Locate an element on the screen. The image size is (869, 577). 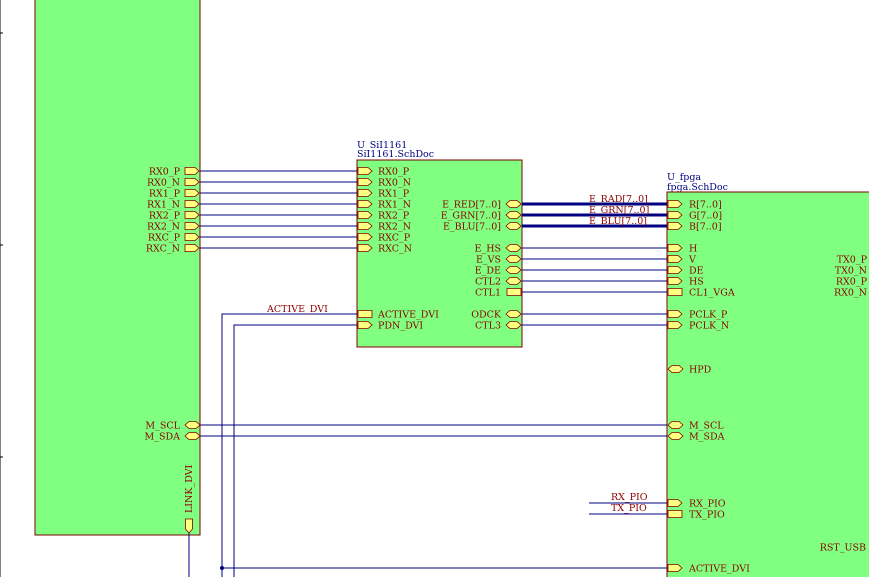
port-label: PDN_DVI is located at coordinates (400, 326).